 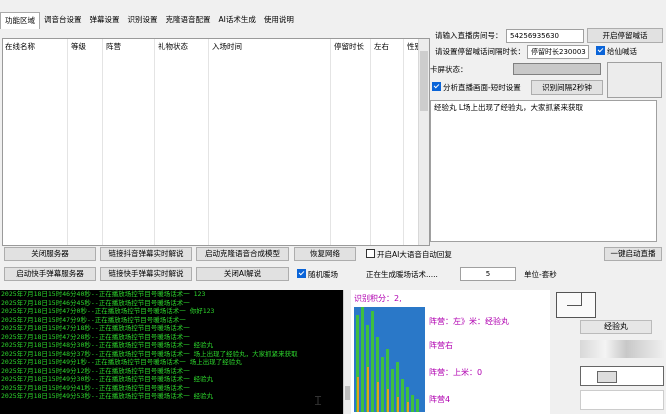 What do you see at coordinates (95, 328) in the screenshot?
I see `console-line: 2025年7月18日15时47分18秒--正在播放场控节目号暖场话术一` at bounding box center [95, 328].